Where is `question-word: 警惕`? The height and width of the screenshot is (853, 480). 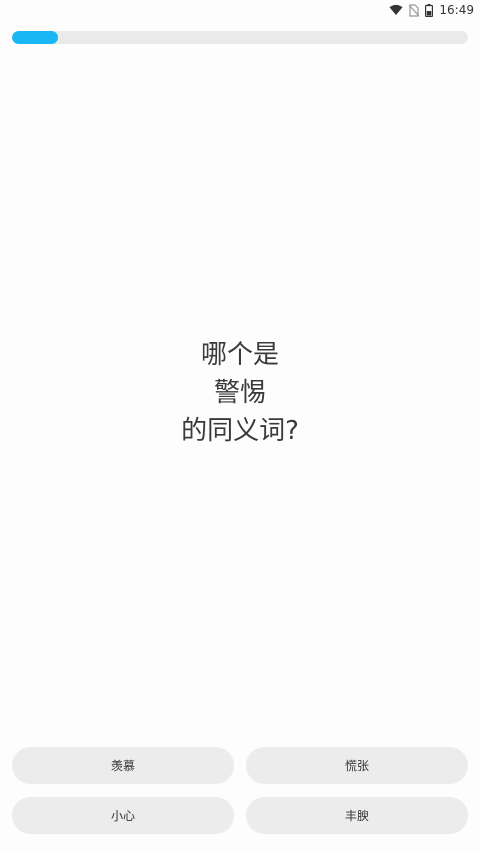
question-word: 警惕 is located at coordinates (239, 393).